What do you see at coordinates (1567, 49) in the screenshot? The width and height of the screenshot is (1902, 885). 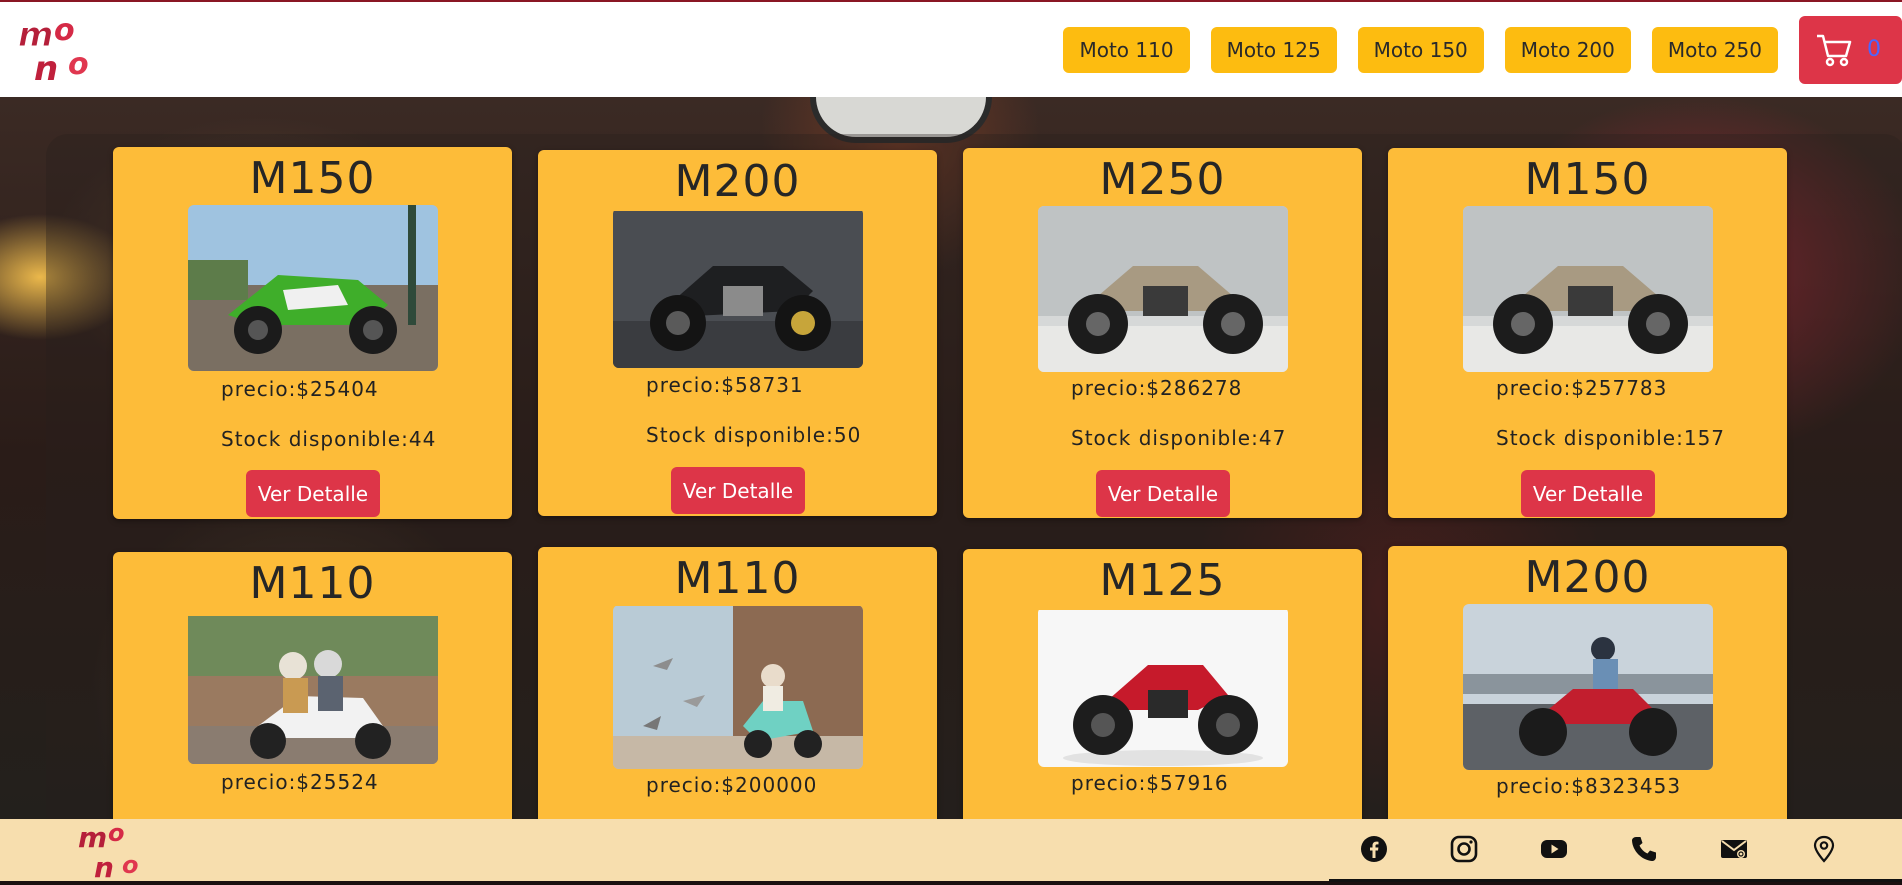 I see `nav-moto-200: Moto 200` at bounding box center [1567, 49].